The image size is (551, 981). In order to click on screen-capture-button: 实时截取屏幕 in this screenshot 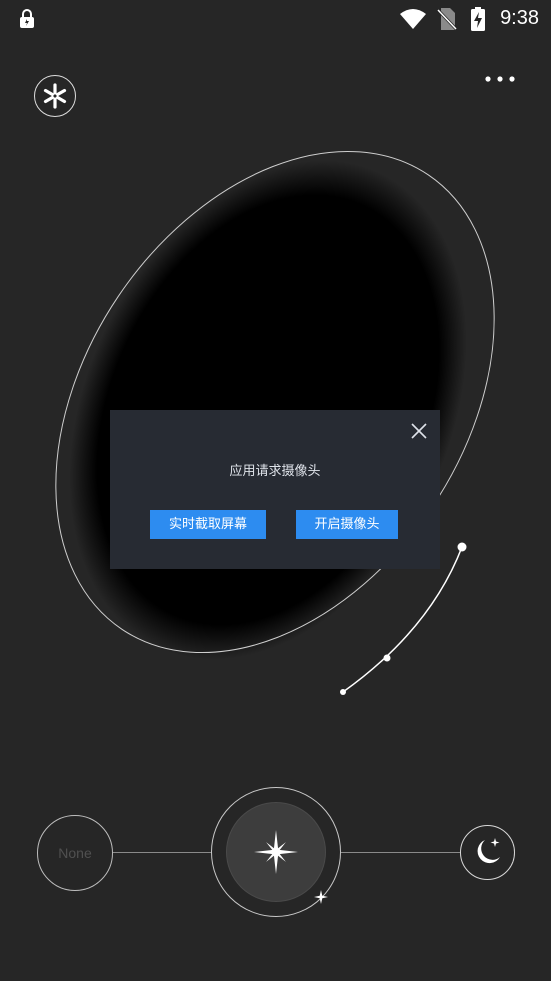, I will do `click(208, 524)`.